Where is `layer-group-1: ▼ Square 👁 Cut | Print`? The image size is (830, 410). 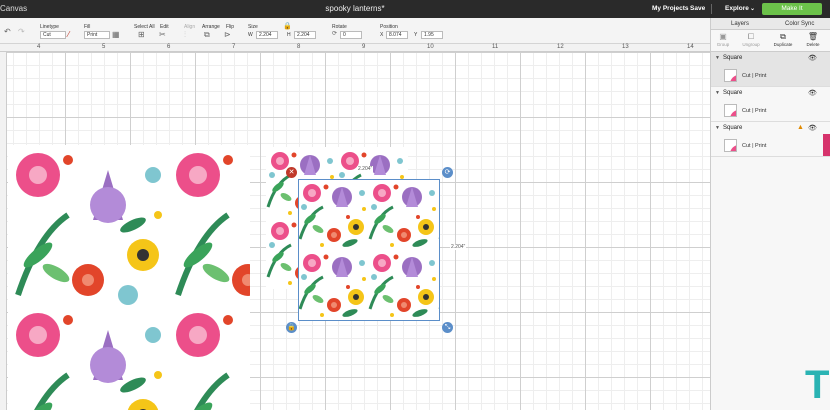
layer-group-1: ▼ Square 👁 Cut | Print is located at coordinates (770, 69).